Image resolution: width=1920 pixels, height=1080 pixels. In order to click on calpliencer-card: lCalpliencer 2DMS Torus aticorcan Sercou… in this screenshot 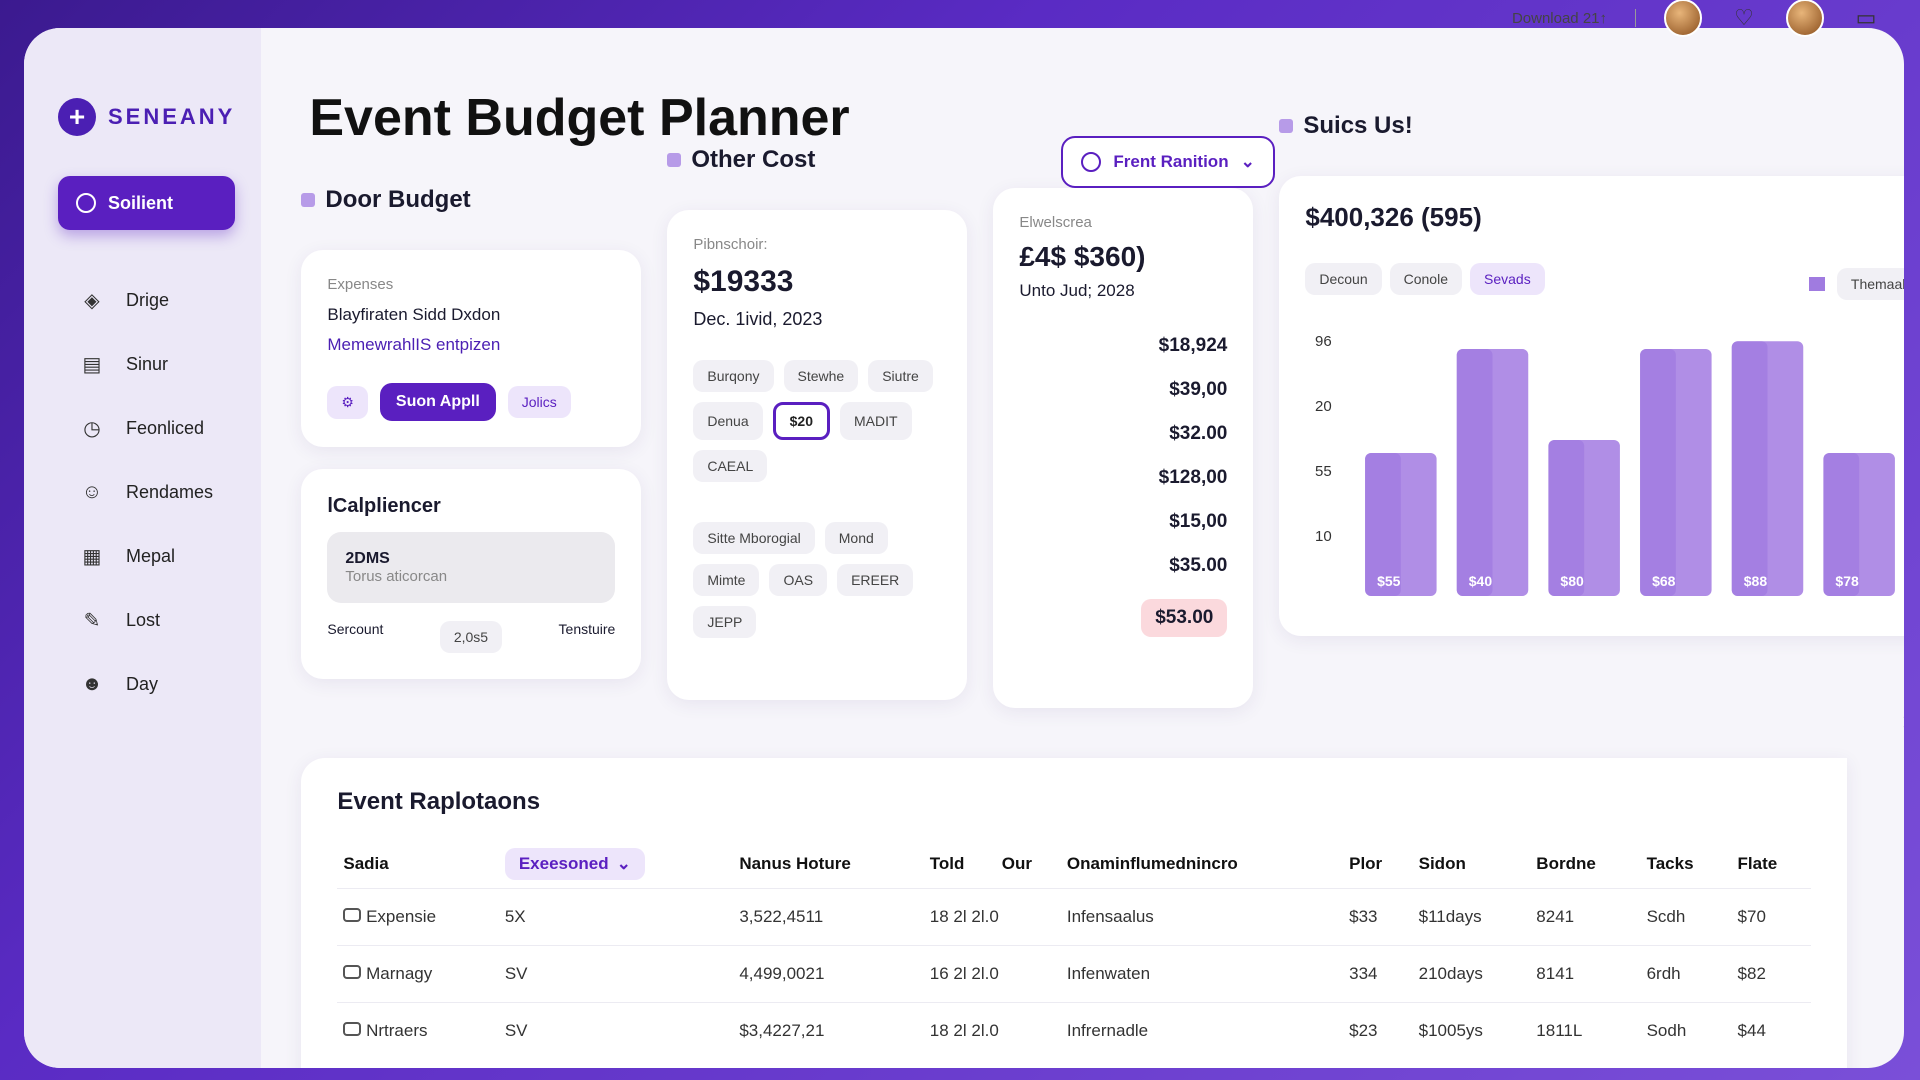, I will do `click(471, 574)`.